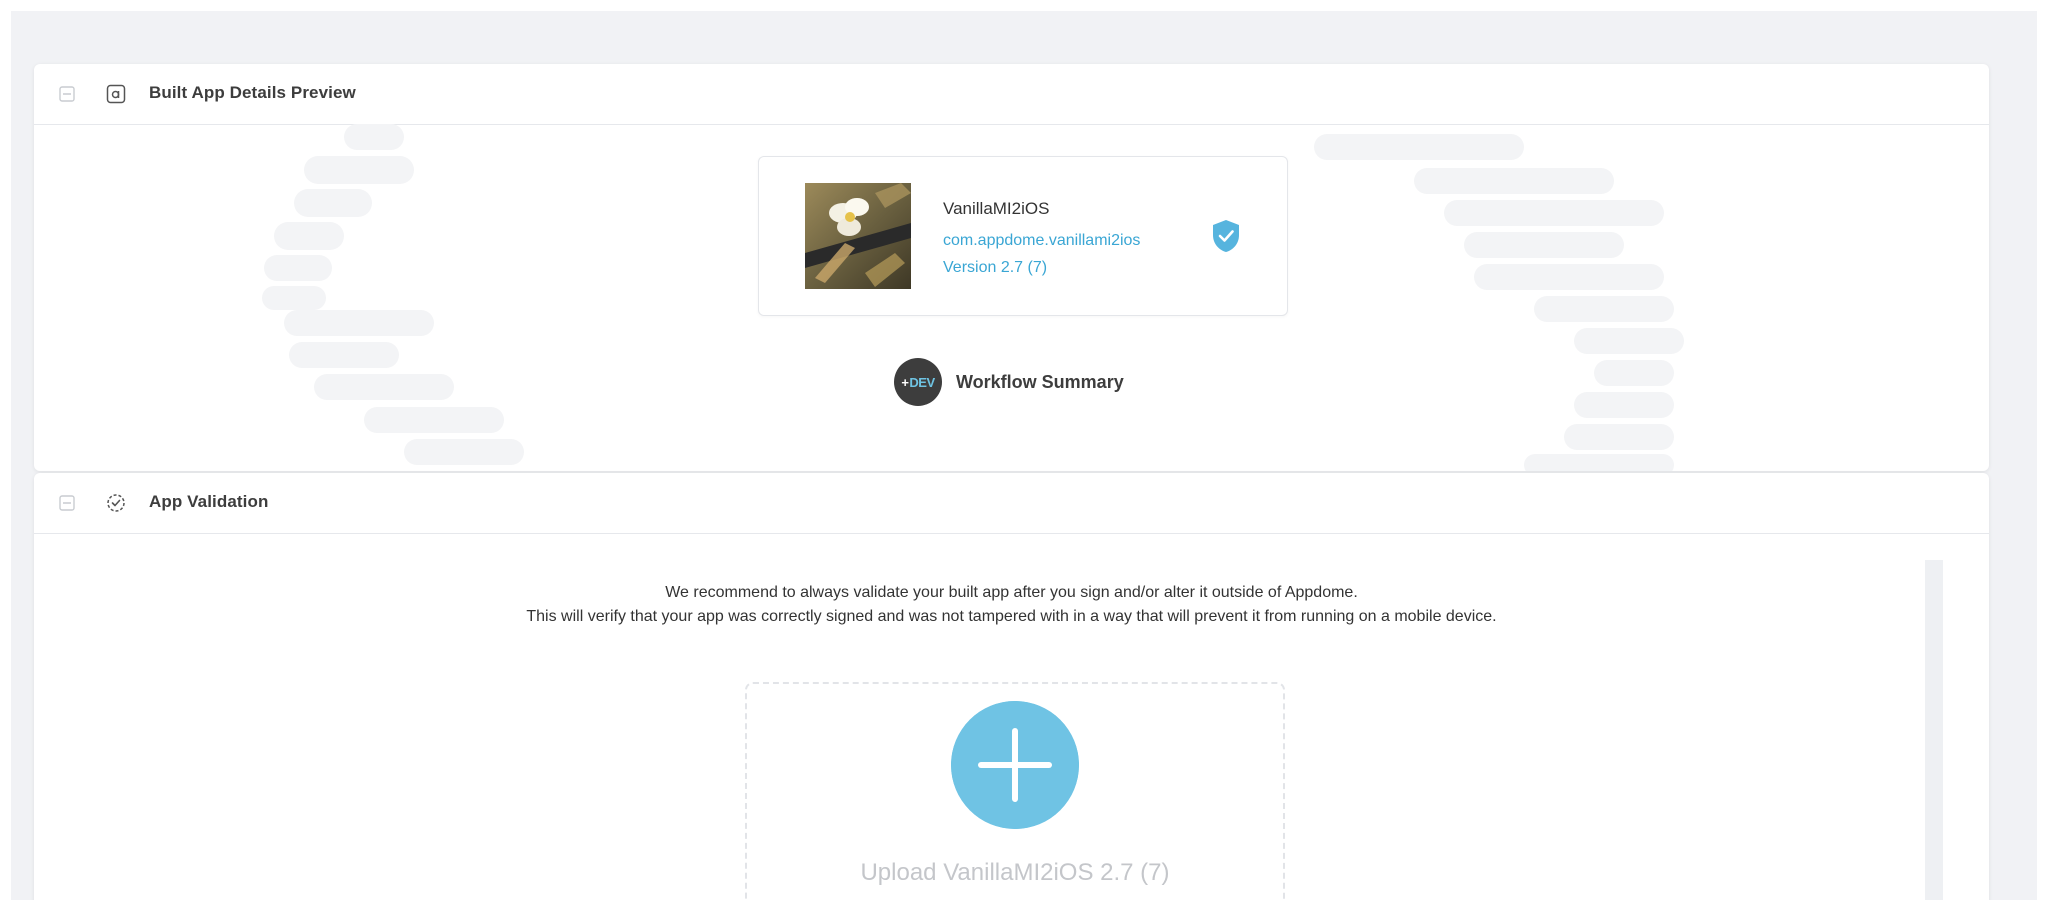 Image resolution: width=2048 pixels, height=904 pixels. I want to click on workflow-summary-label: Workflow Summary, so click(1040, 381).